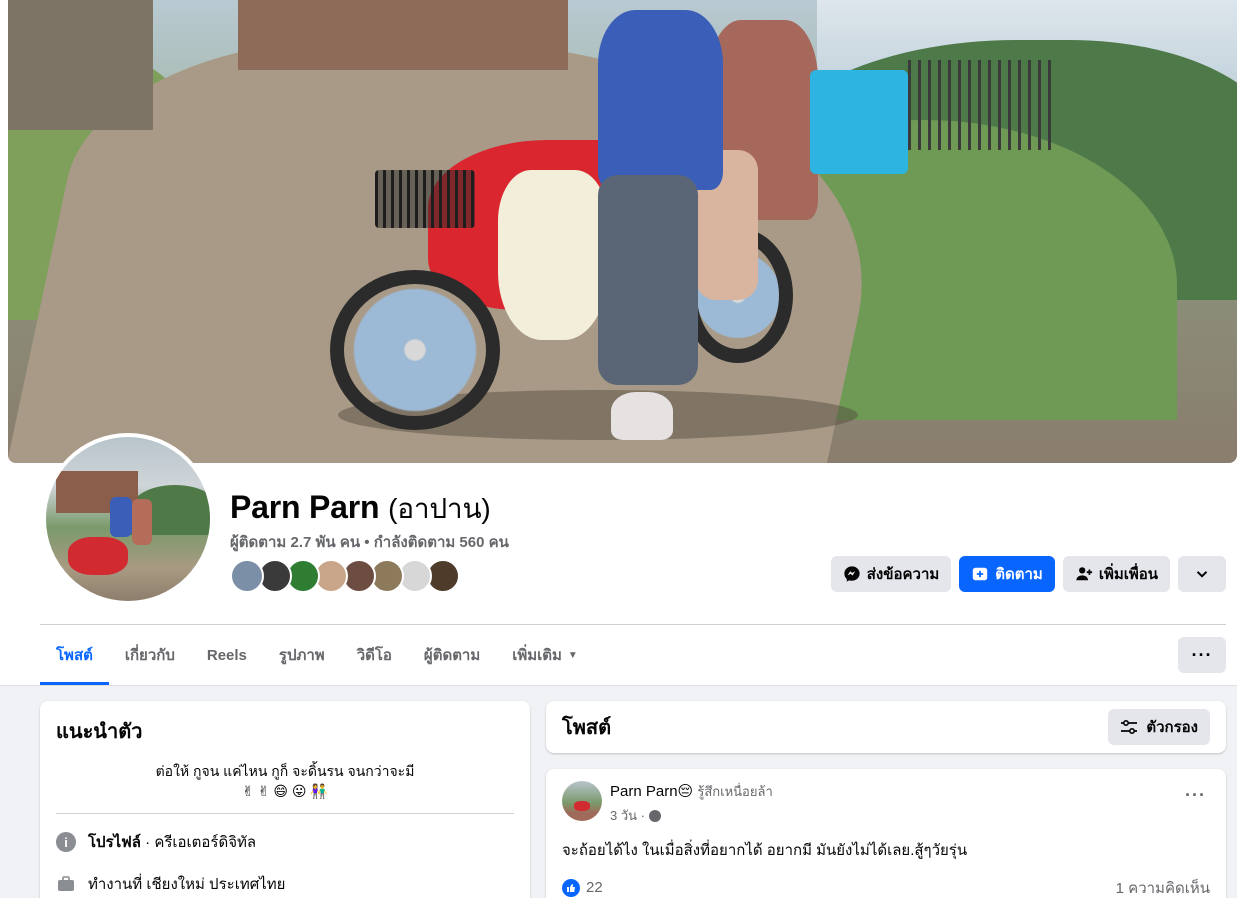 The width and height of the screenshot is (1237, 898). What do you see at coordinates (99, 732) in the screenshot?
I see `intro-title: แนะนำตัว` at bounding box center [99, 732].